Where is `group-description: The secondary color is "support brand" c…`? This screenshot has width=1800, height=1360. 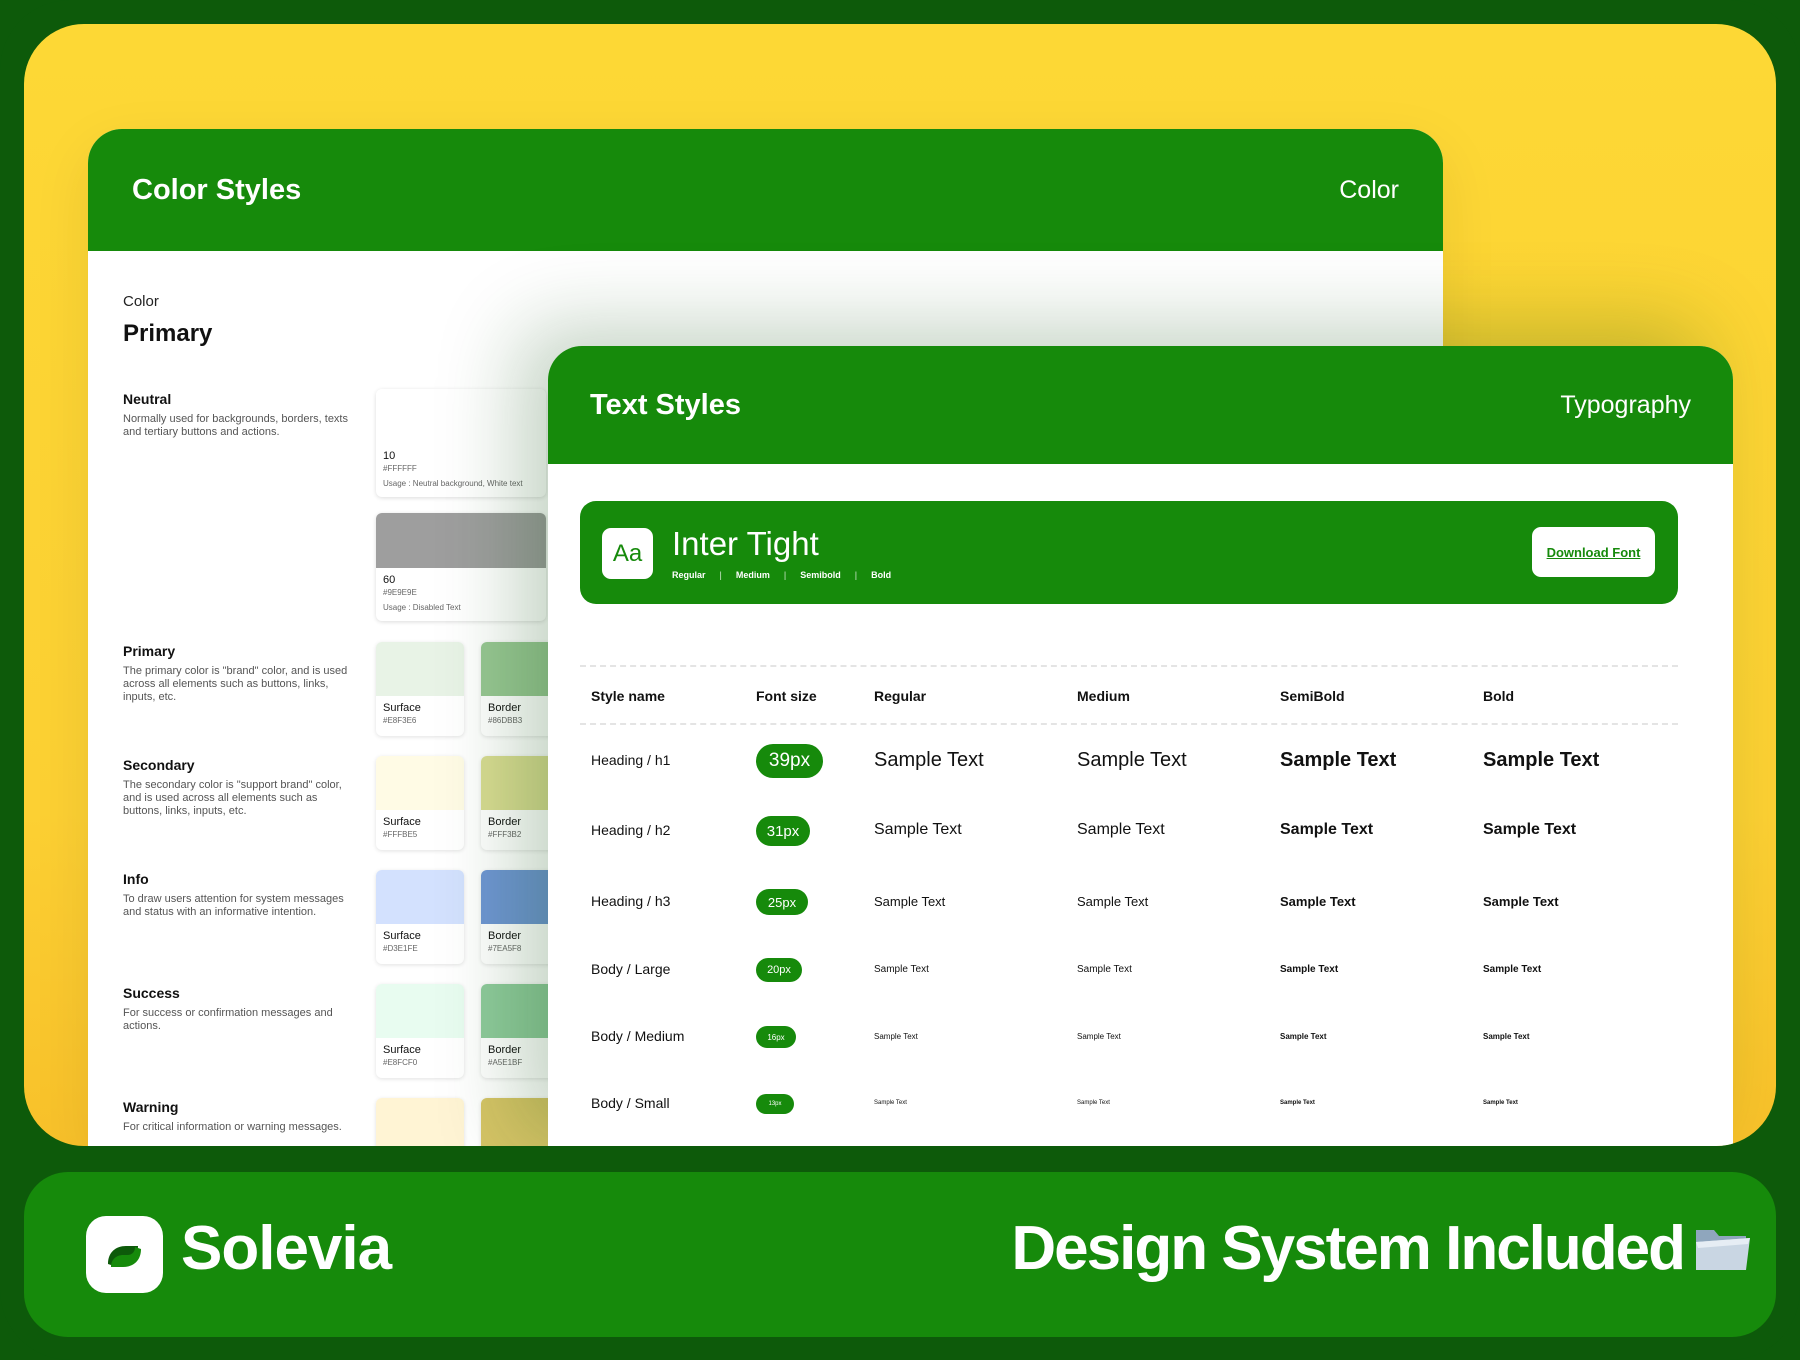 group-description: The secondary color is "support brand" c… is located at coordinates (232, 798).